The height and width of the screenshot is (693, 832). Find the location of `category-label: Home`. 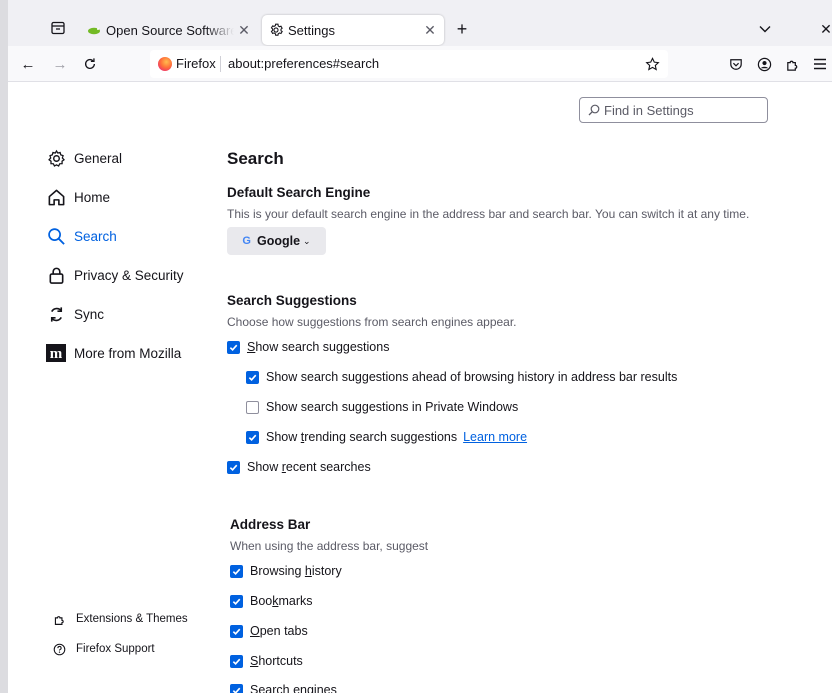

category-label: Home is located at coordinates (92, 197).